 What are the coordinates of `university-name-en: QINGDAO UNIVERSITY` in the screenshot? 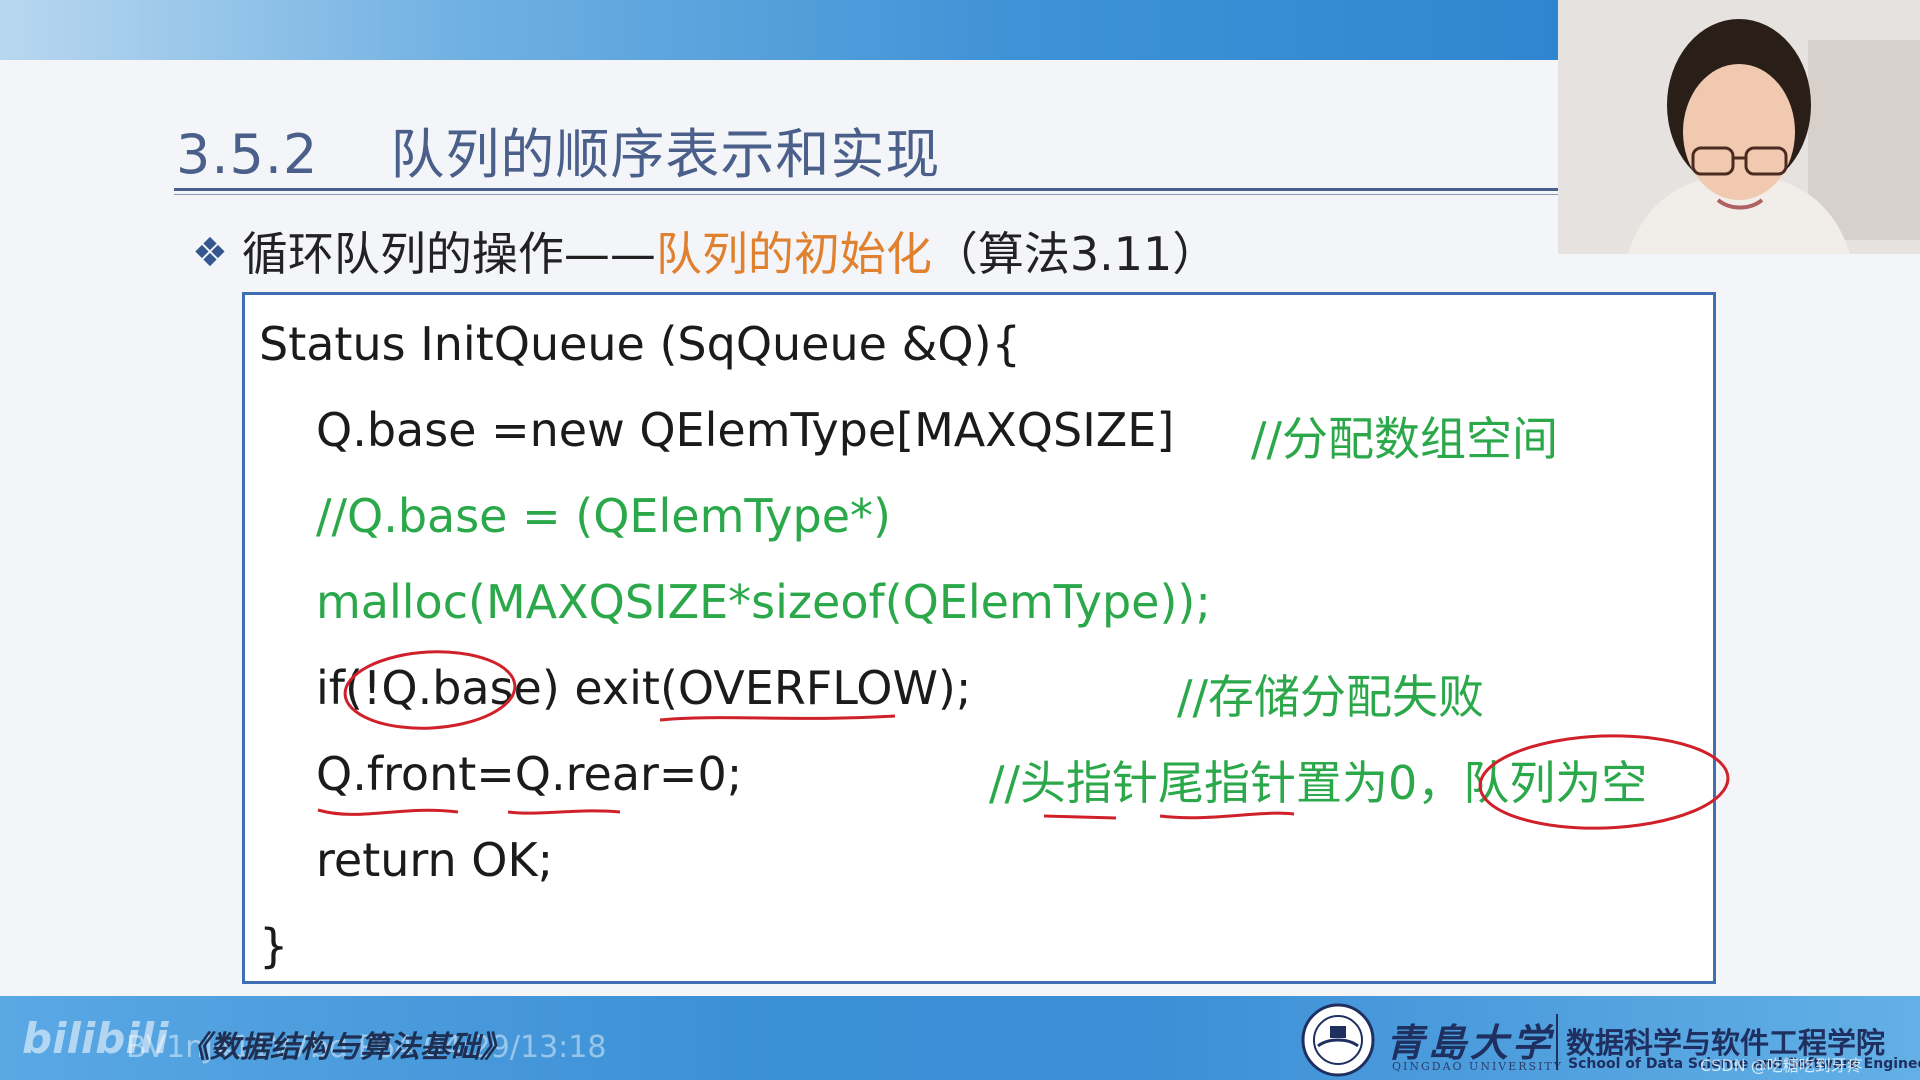 It's located at (1478, 1066).